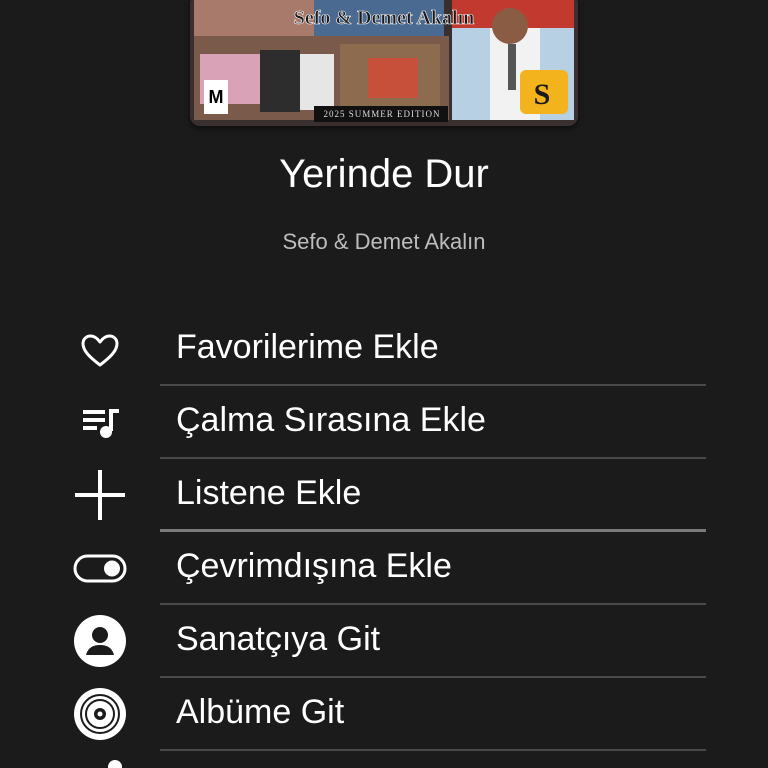 Image resolution: width=768 pixels, height=768 pixels. I want to click on menu-item-go-to-album: Albüme Git, so click(384, 714).